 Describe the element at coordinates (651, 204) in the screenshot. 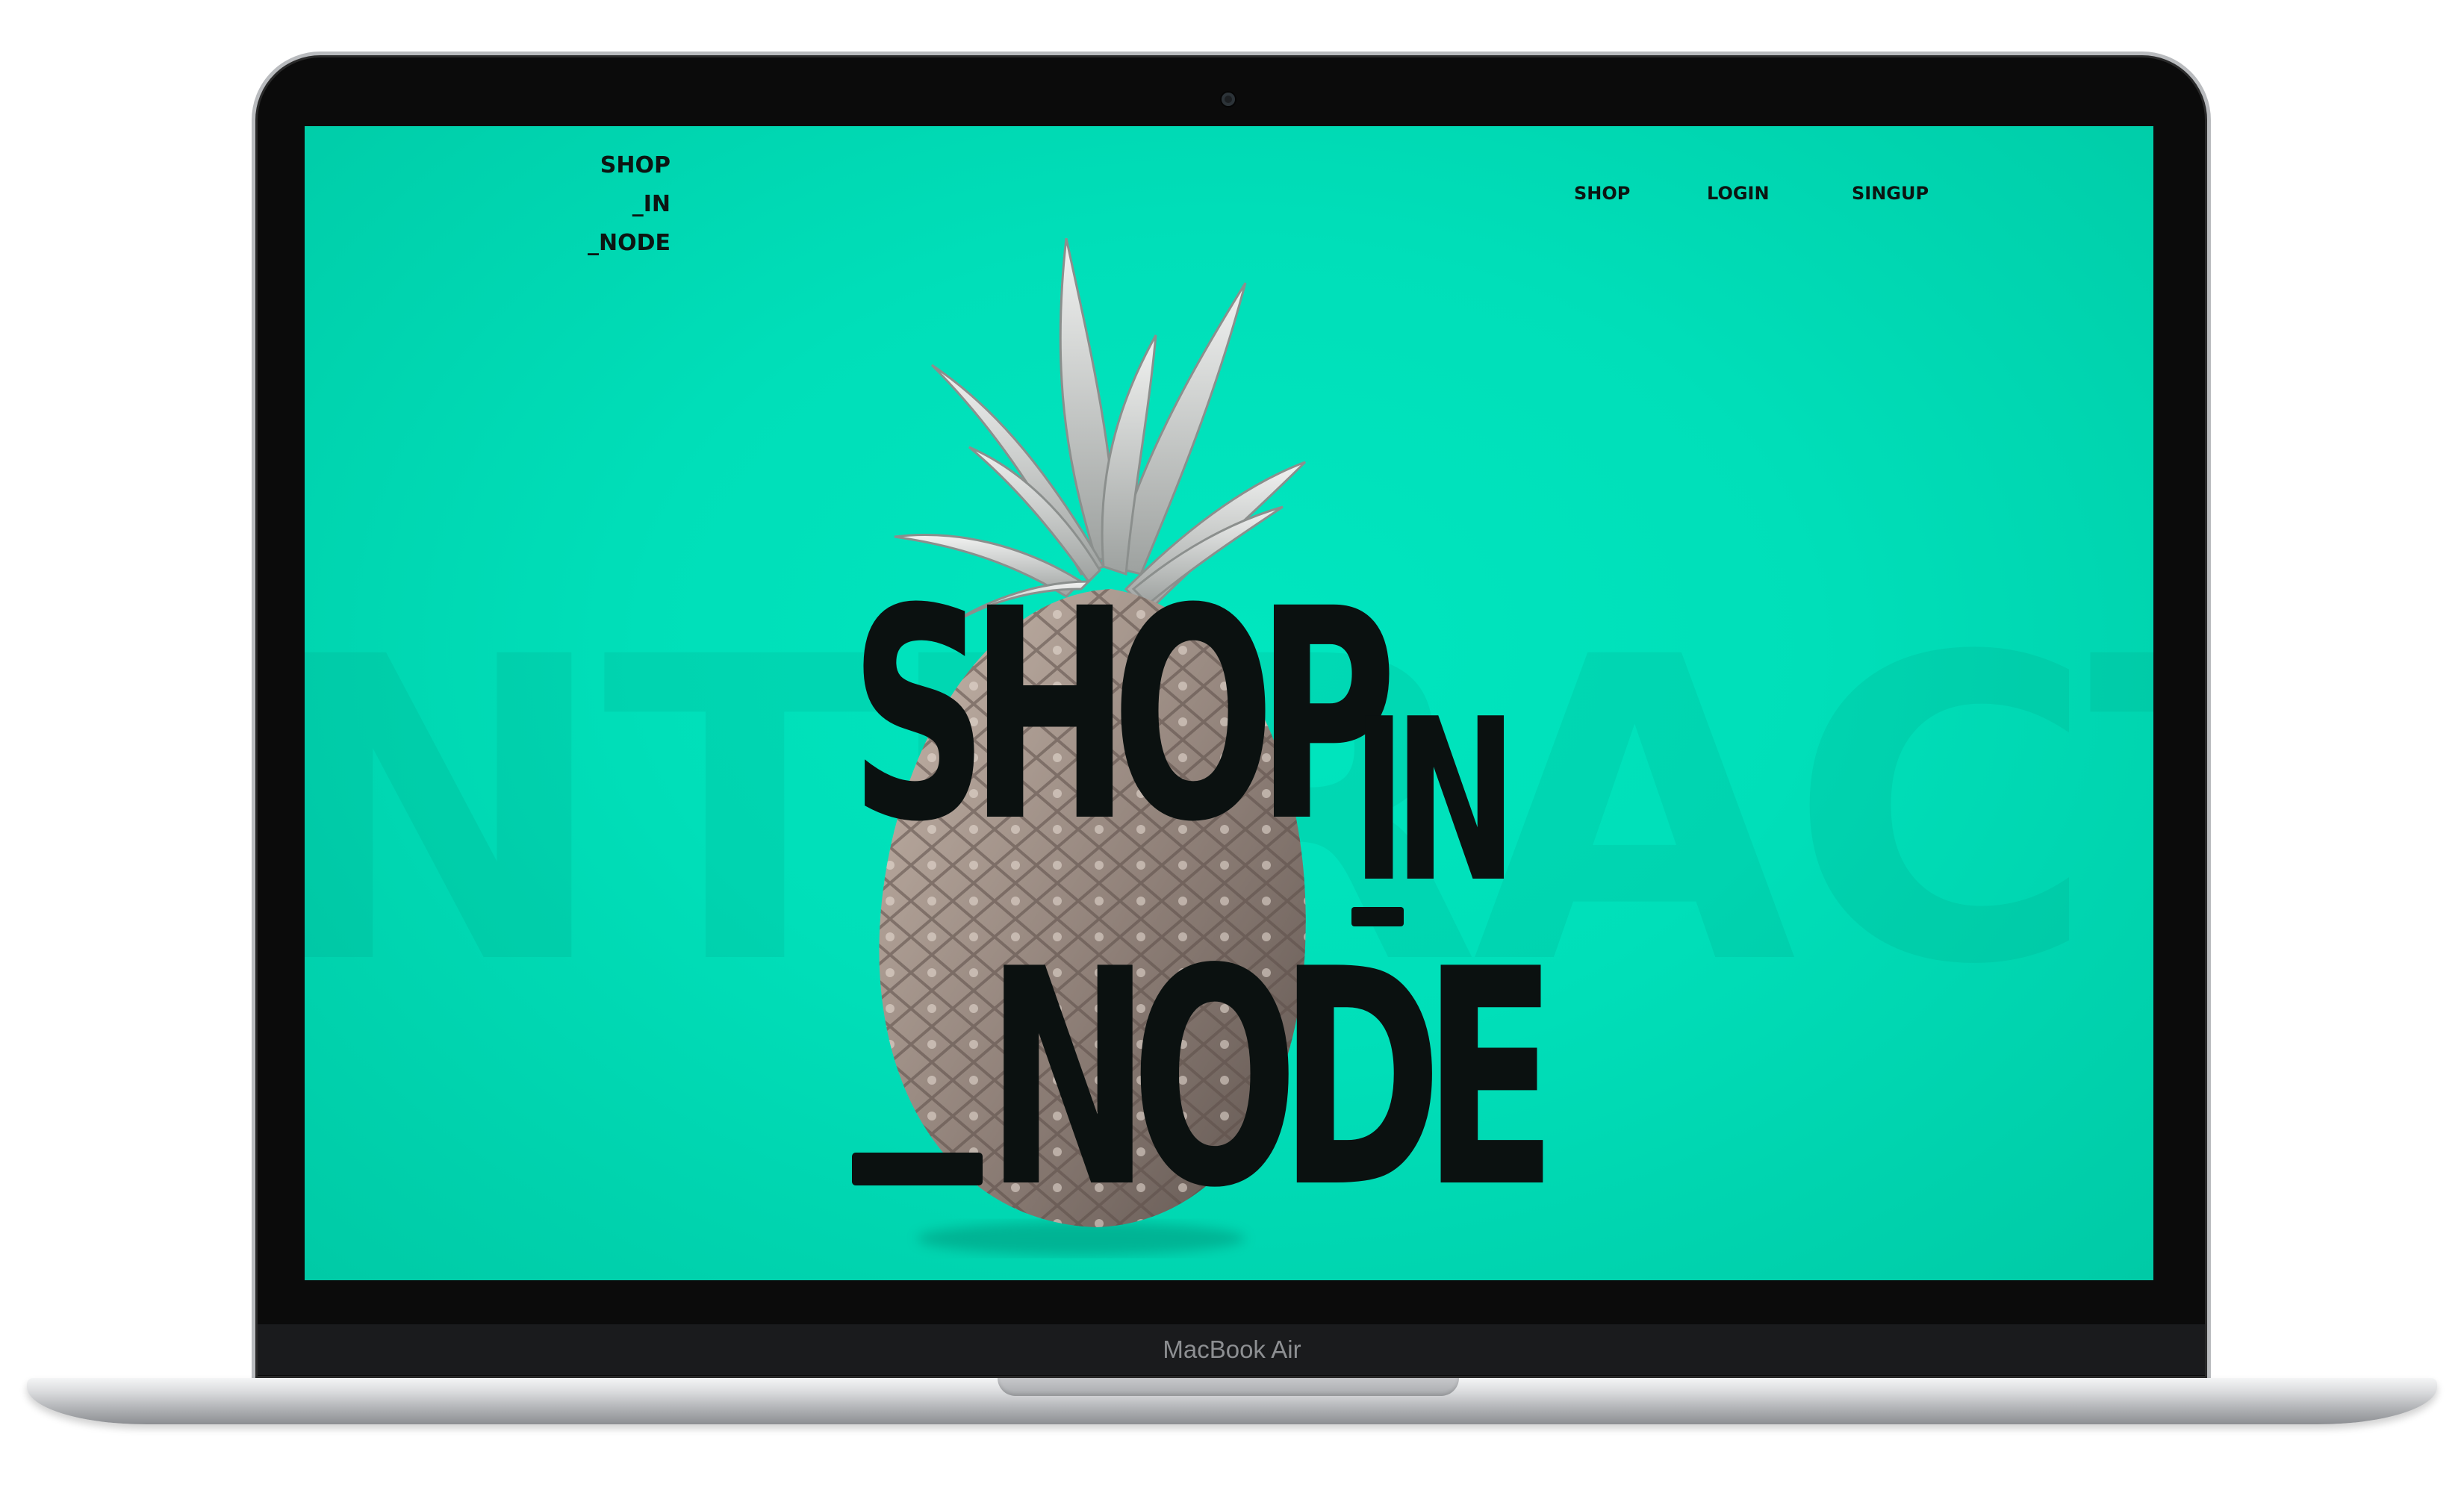

I see `logo-line-in: _IN` at that location.